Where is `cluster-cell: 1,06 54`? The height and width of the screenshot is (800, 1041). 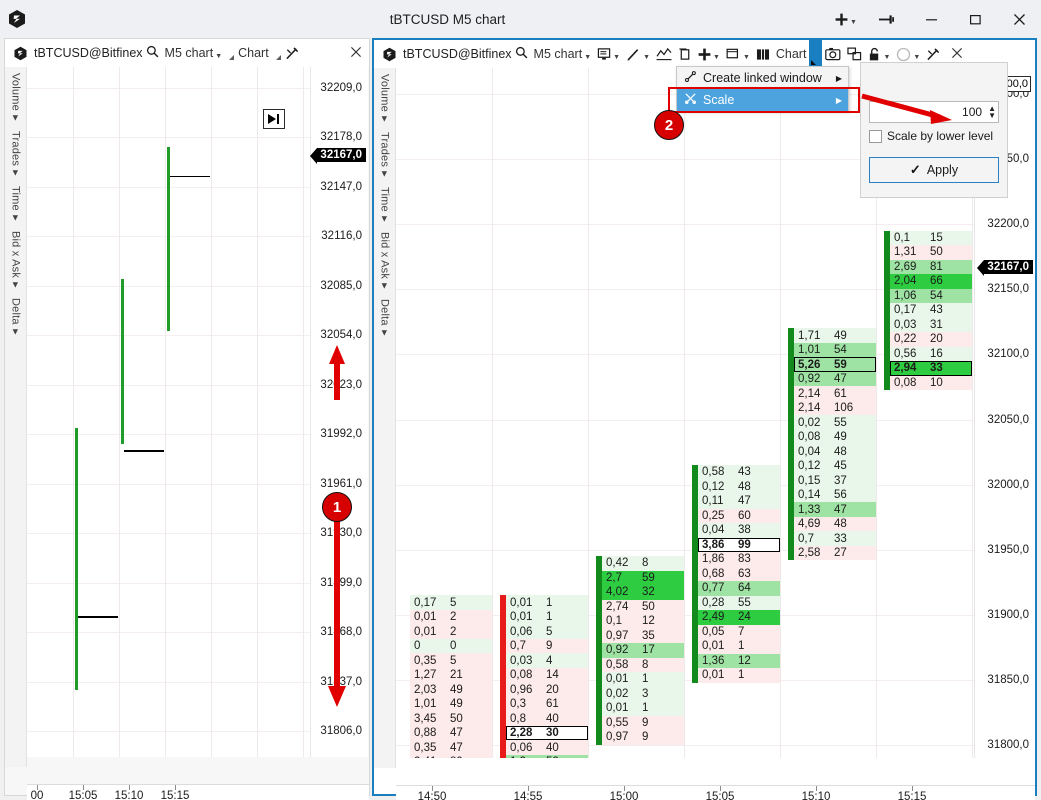 cluster-cell: 1,06 54 is located at coordinates (931, 296).